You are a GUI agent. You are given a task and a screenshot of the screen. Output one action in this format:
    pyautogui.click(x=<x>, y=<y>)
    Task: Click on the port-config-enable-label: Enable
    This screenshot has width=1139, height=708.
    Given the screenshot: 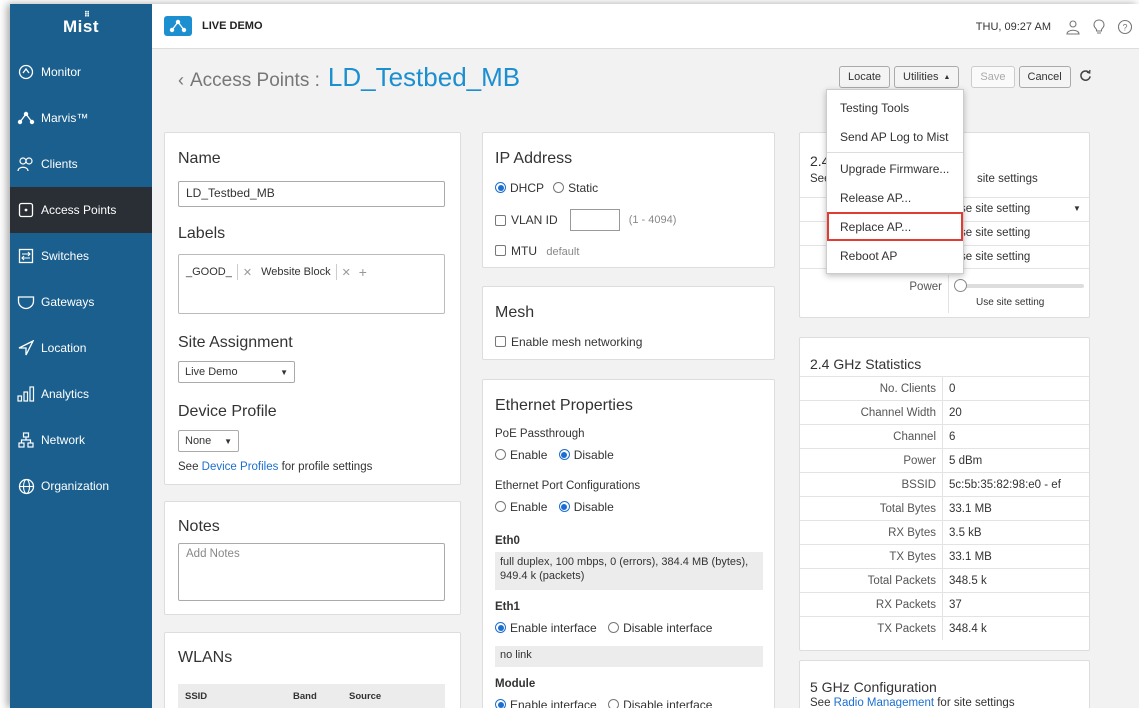 What is the action you would take?
    pyautogui.click(x=528, y=507)
    